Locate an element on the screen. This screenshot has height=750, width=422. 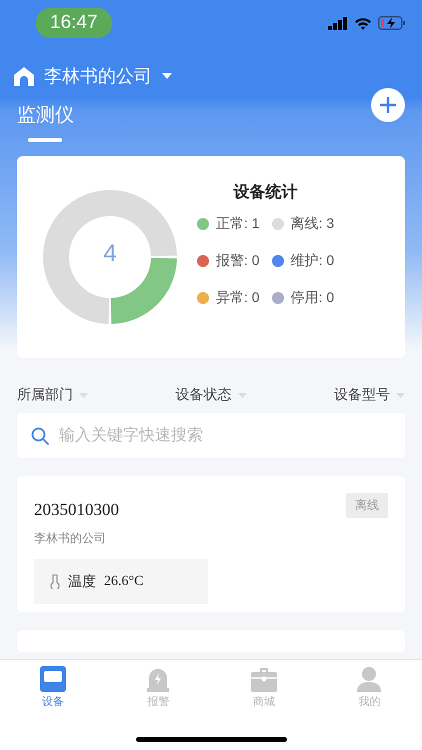
status-tag: 离线 is located at coordinates (367, 505).